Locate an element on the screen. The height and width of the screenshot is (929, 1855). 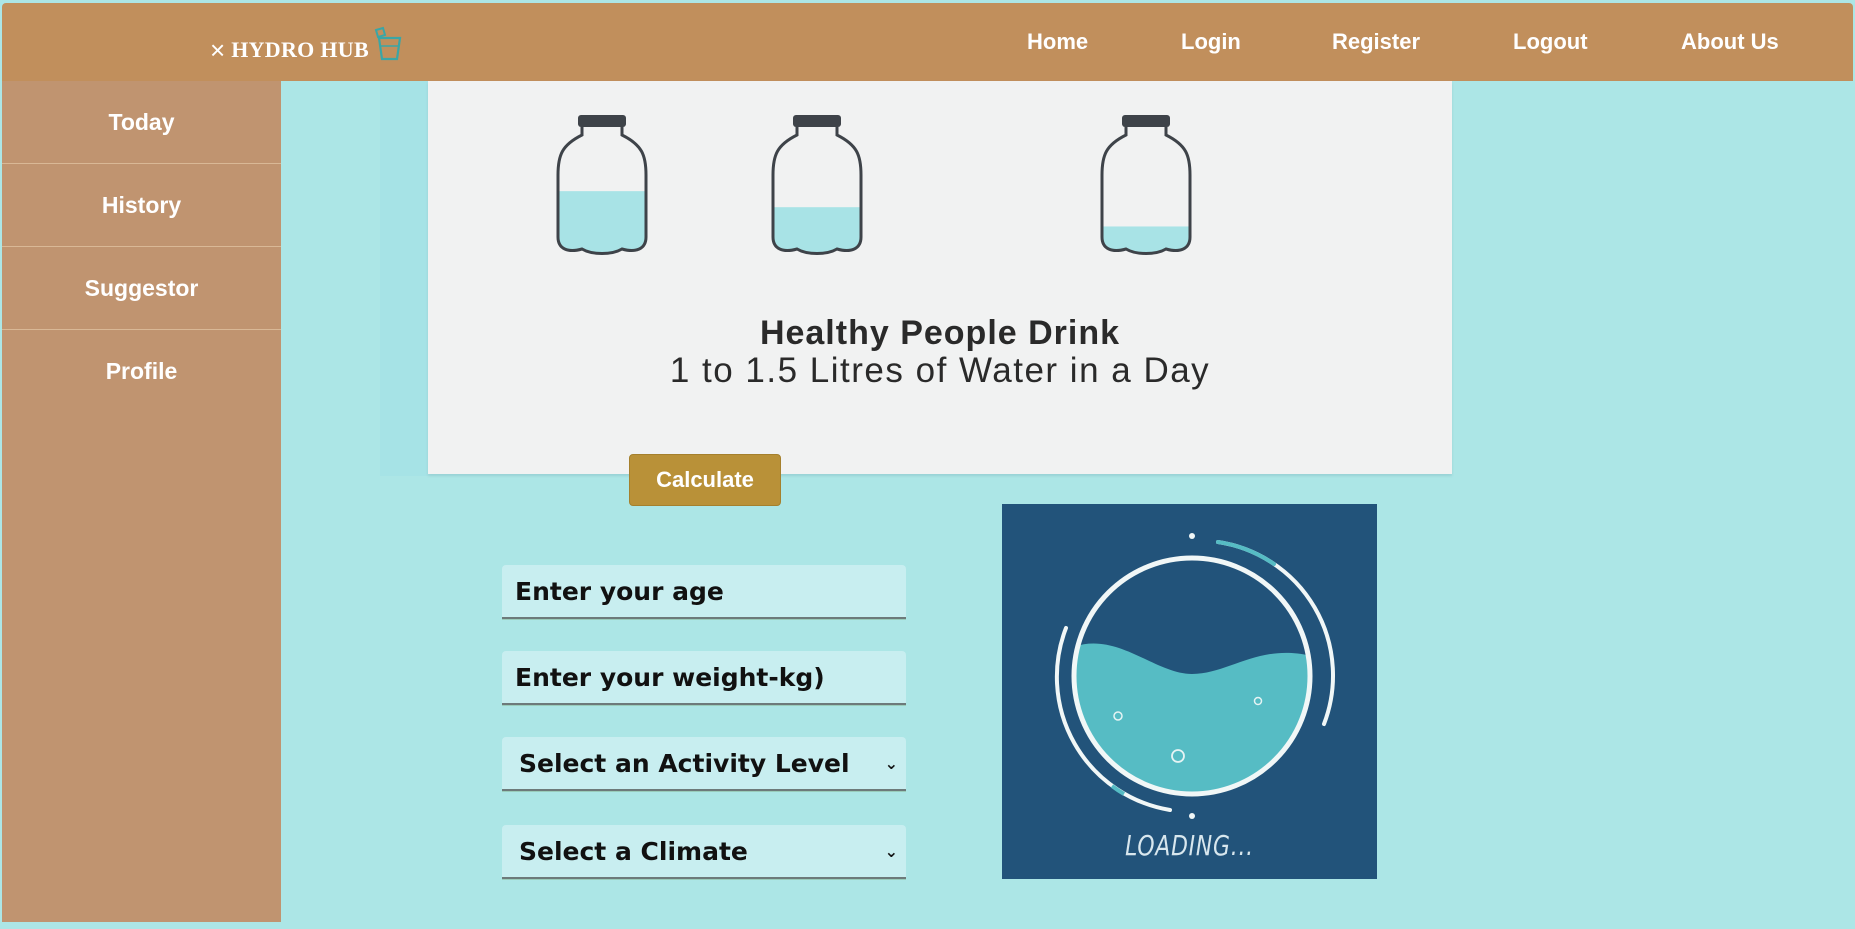
nav-login: Login is located at coordinates (1211, 42).